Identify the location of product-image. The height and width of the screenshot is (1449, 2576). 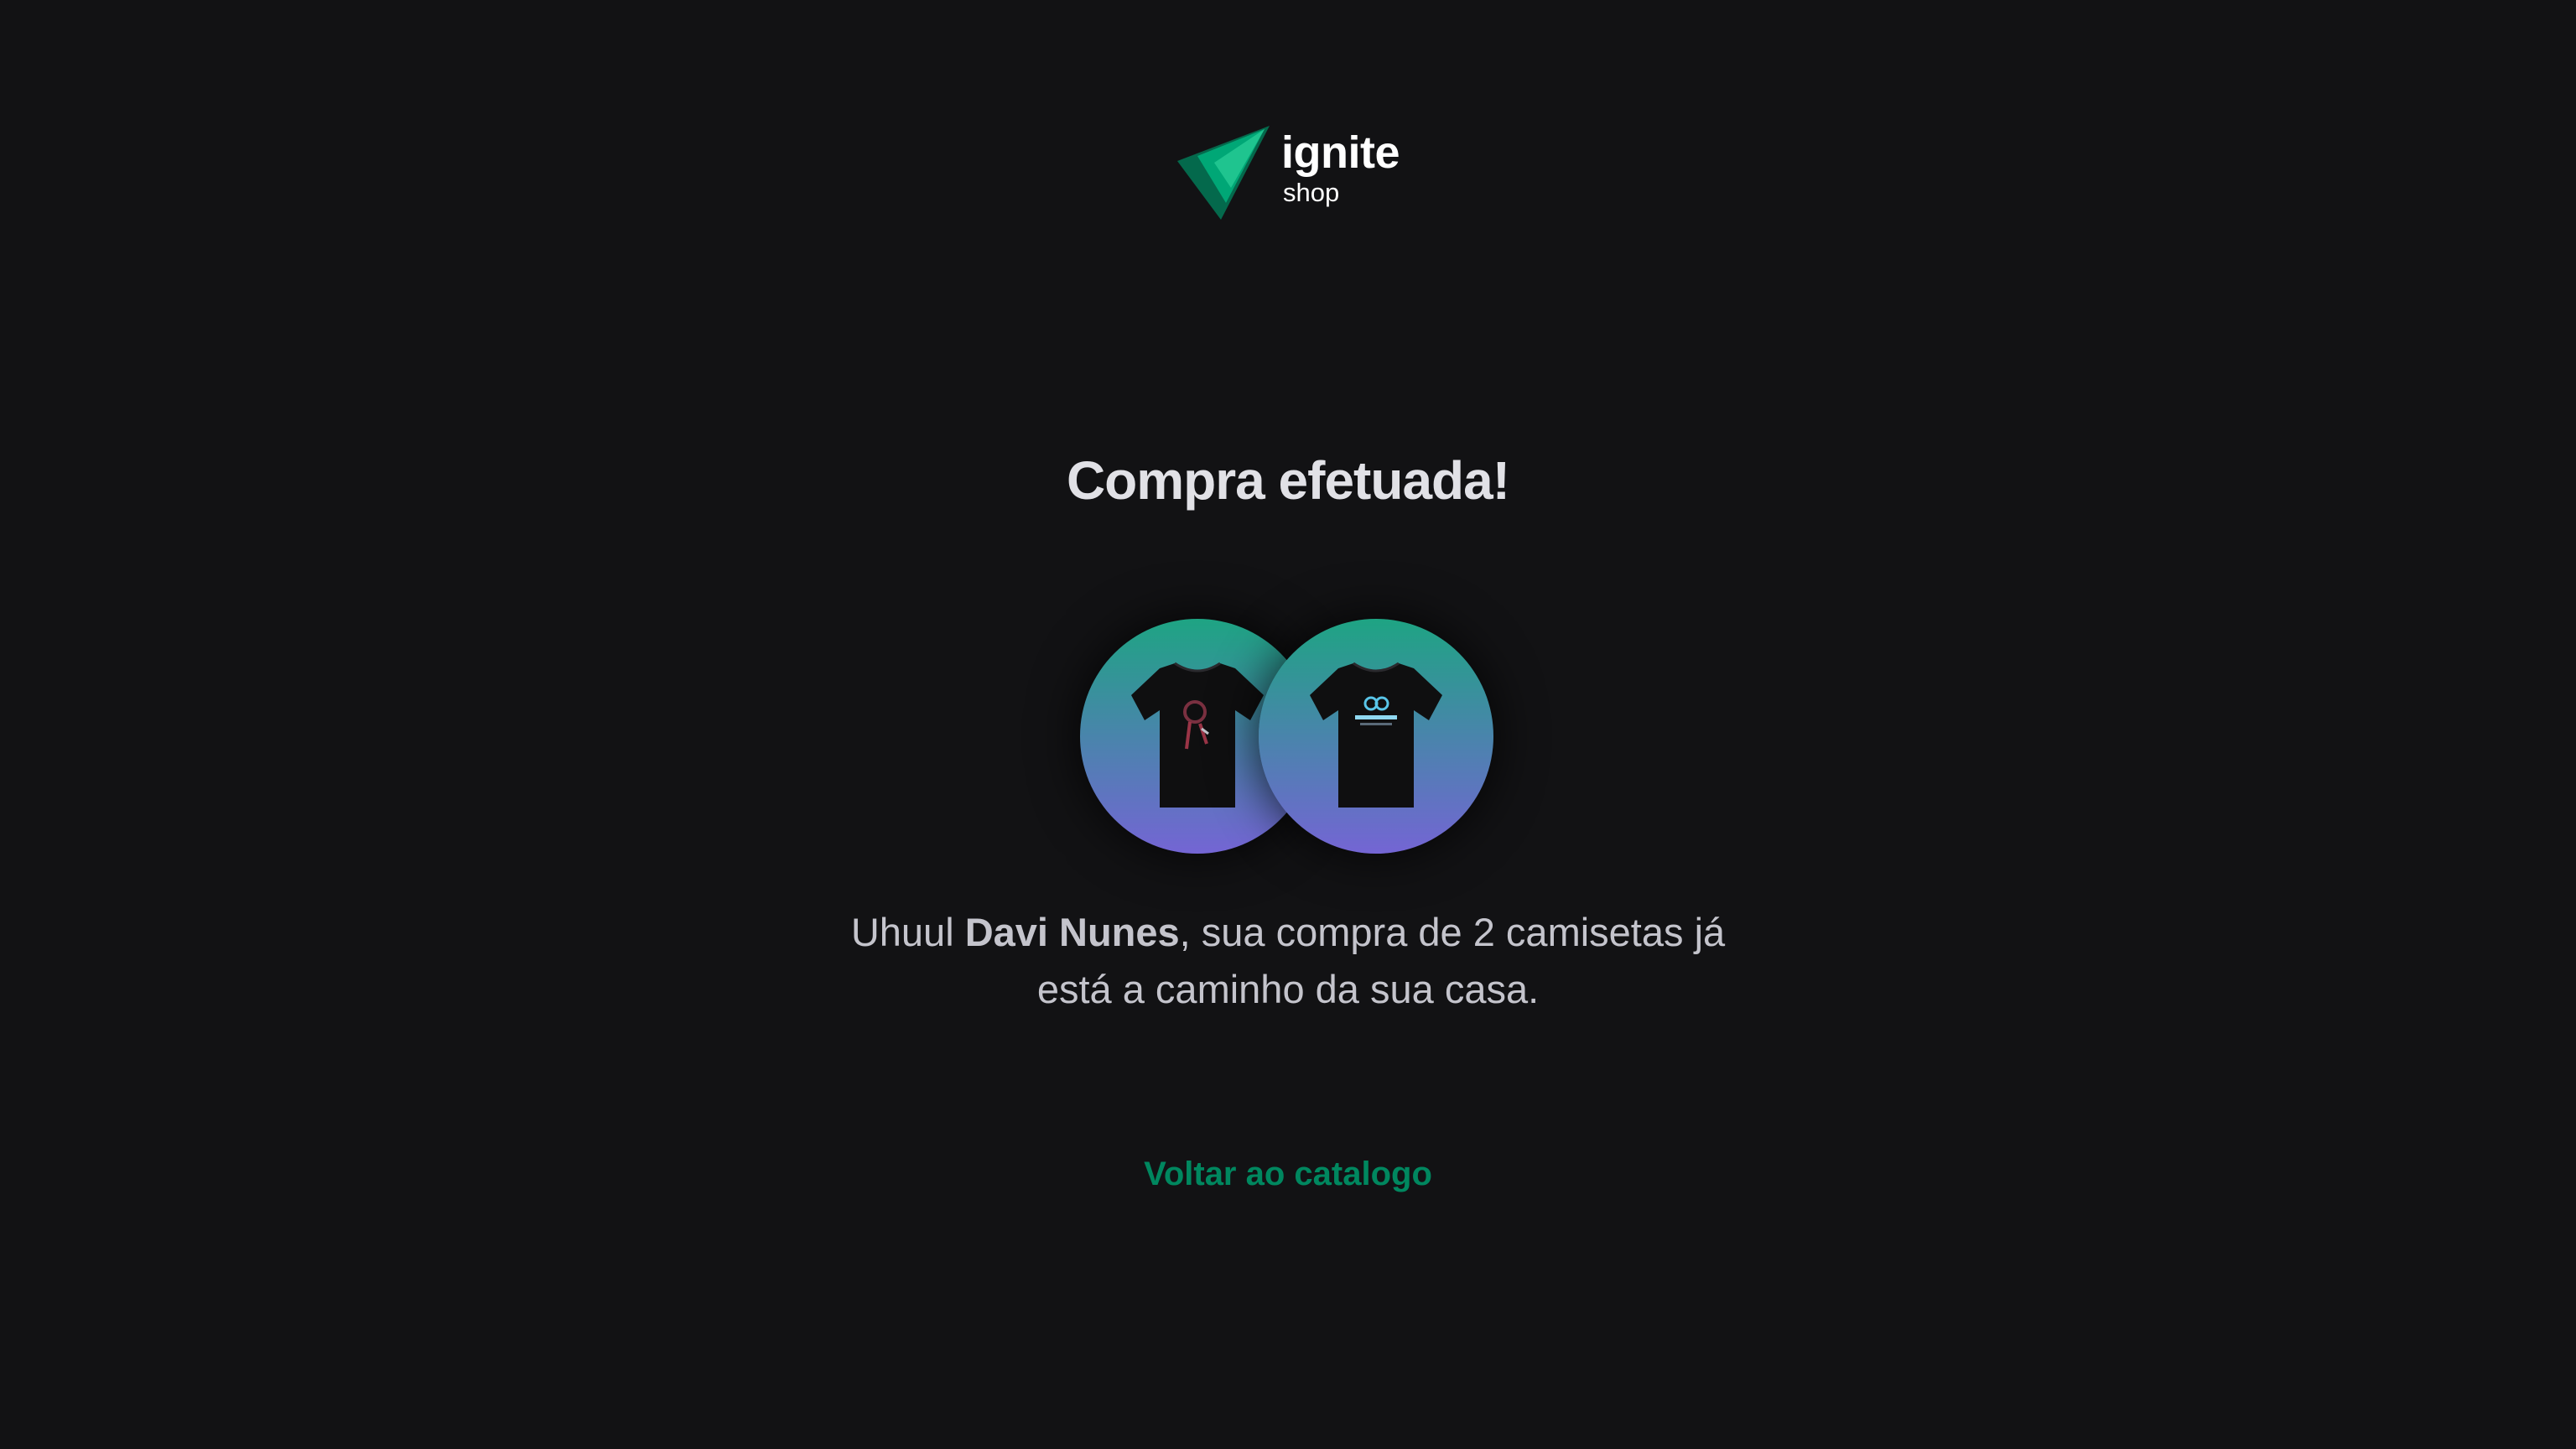
(1376, 736).